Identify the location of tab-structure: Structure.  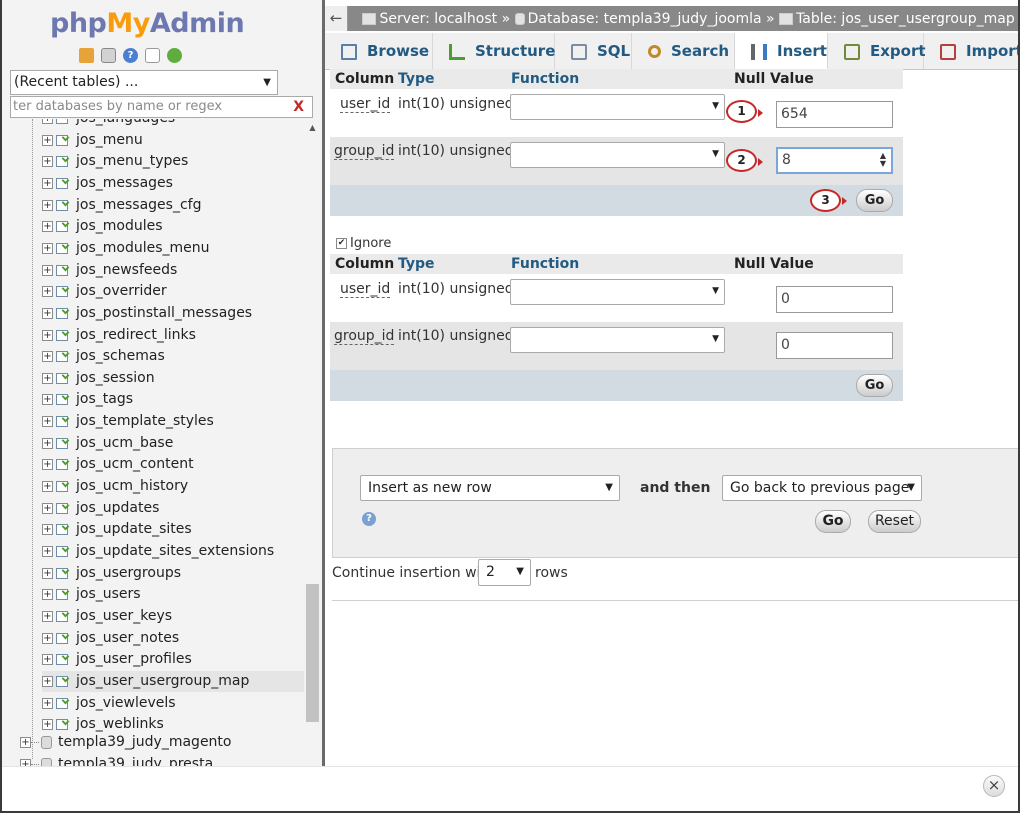
(494, 51).